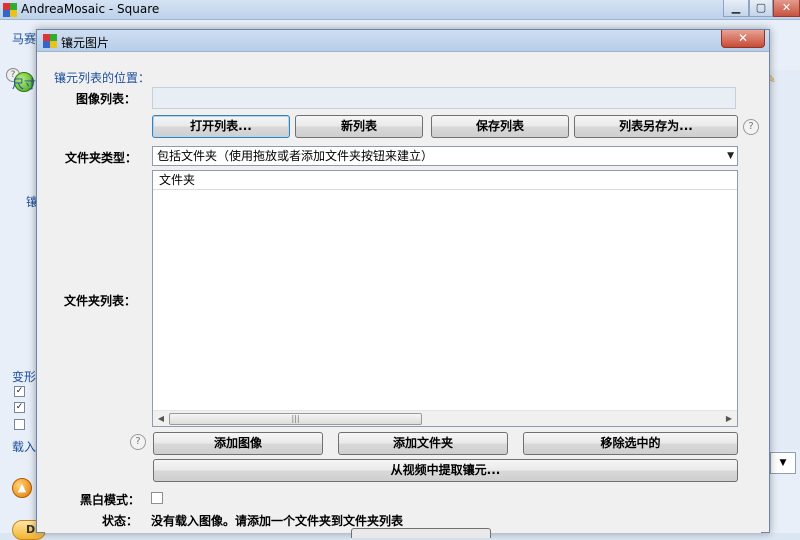 The image size is (800, 540). I want to click on minimize-button: ▁, so click(736, 8).